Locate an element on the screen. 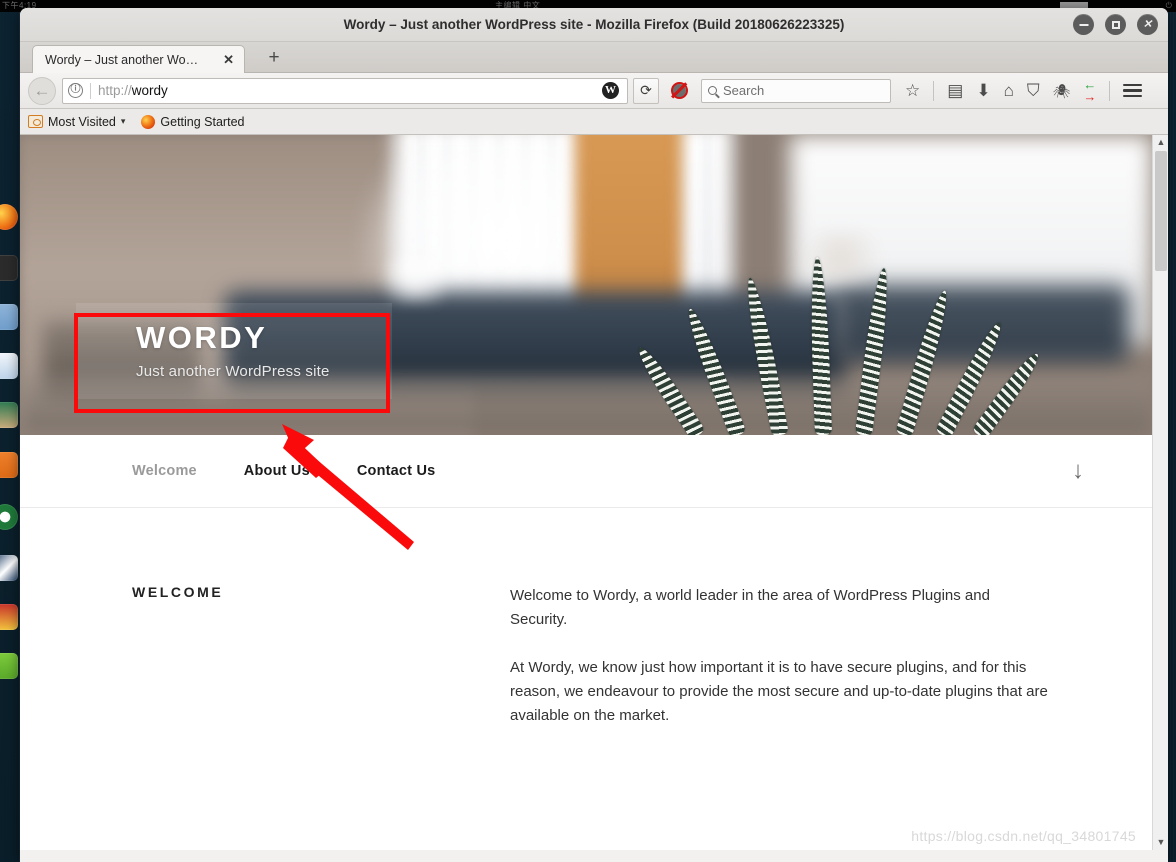  tab-strip: Wordy – Just another Wo… ✕ + is located at coordinates (594, 57).